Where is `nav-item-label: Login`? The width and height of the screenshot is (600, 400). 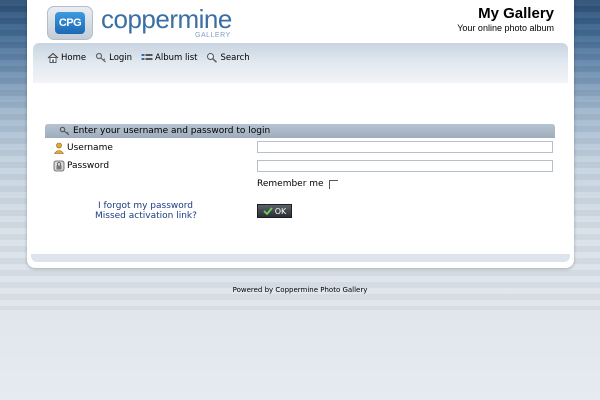
nav-item-label: Login is located at coordinates (121, 57).